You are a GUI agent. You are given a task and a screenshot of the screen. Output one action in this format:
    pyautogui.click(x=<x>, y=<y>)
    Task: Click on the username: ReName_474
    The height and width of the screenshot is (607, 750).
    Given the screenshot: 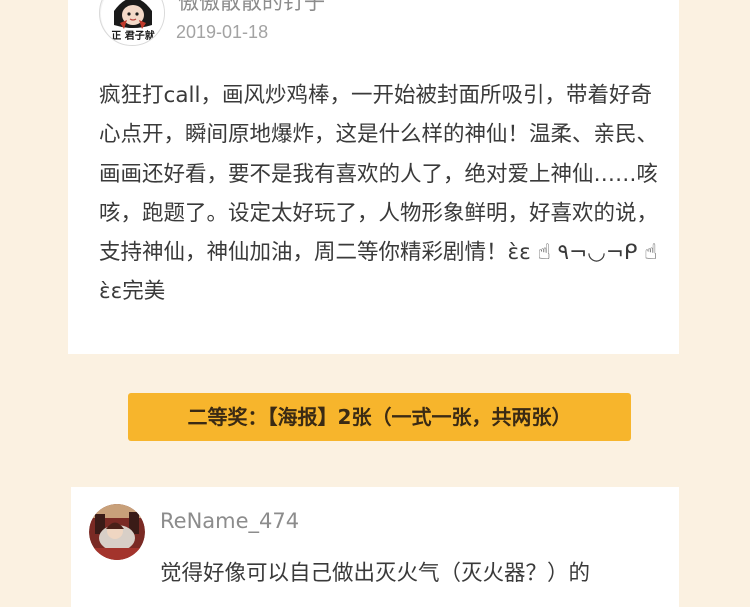 What is the action you would take?
    pyautogui.click(x=229, y=521)
    